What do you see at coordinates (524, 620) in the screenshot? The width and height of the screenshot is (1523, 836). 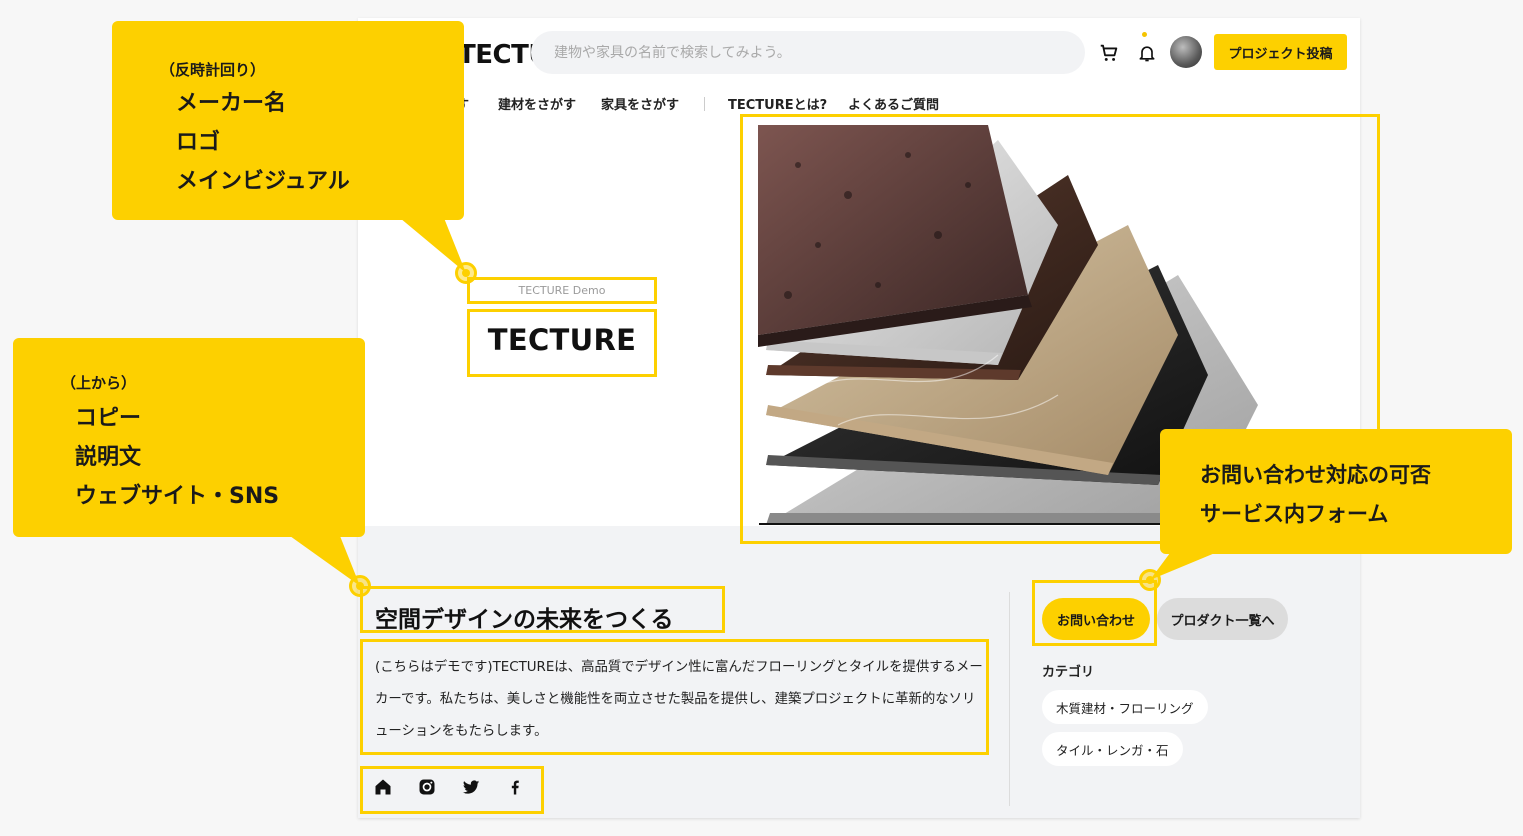 I see `catch-copy: 空間デザインの未来をつくる` at bounding box center [524, 620].